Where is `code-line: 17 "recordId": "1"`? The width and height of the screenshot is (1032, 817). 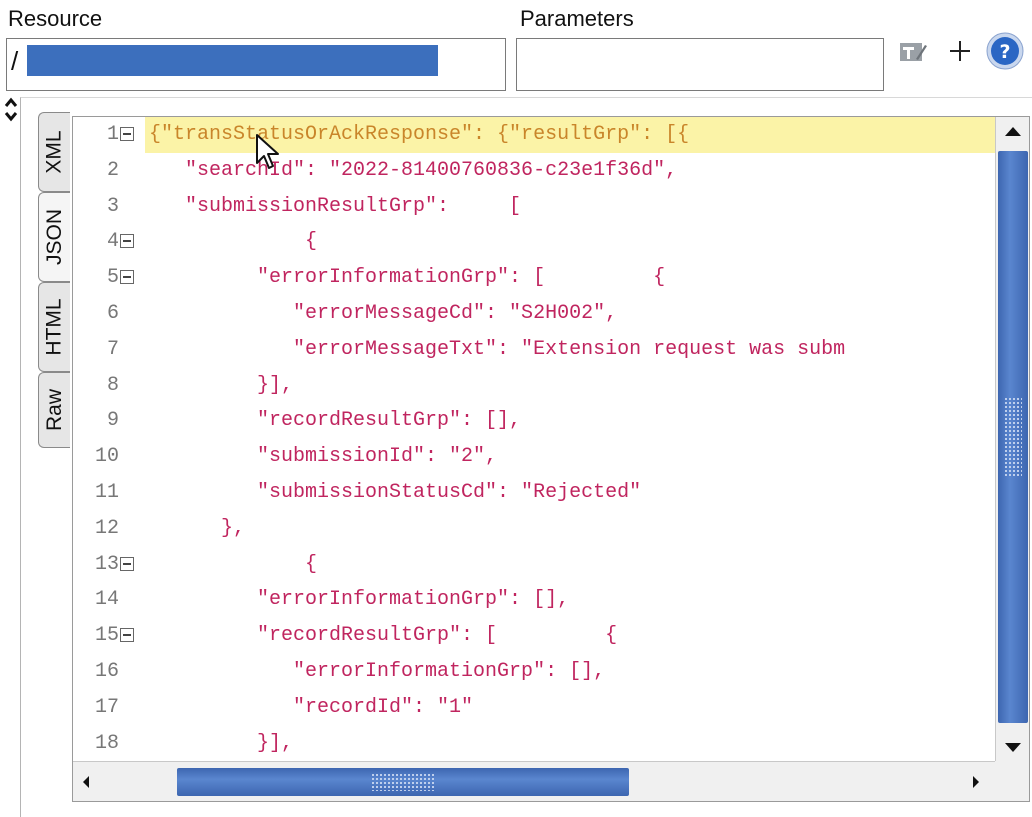
code-line: 17 "recordId": "1" is located at coordinates (535, 708).